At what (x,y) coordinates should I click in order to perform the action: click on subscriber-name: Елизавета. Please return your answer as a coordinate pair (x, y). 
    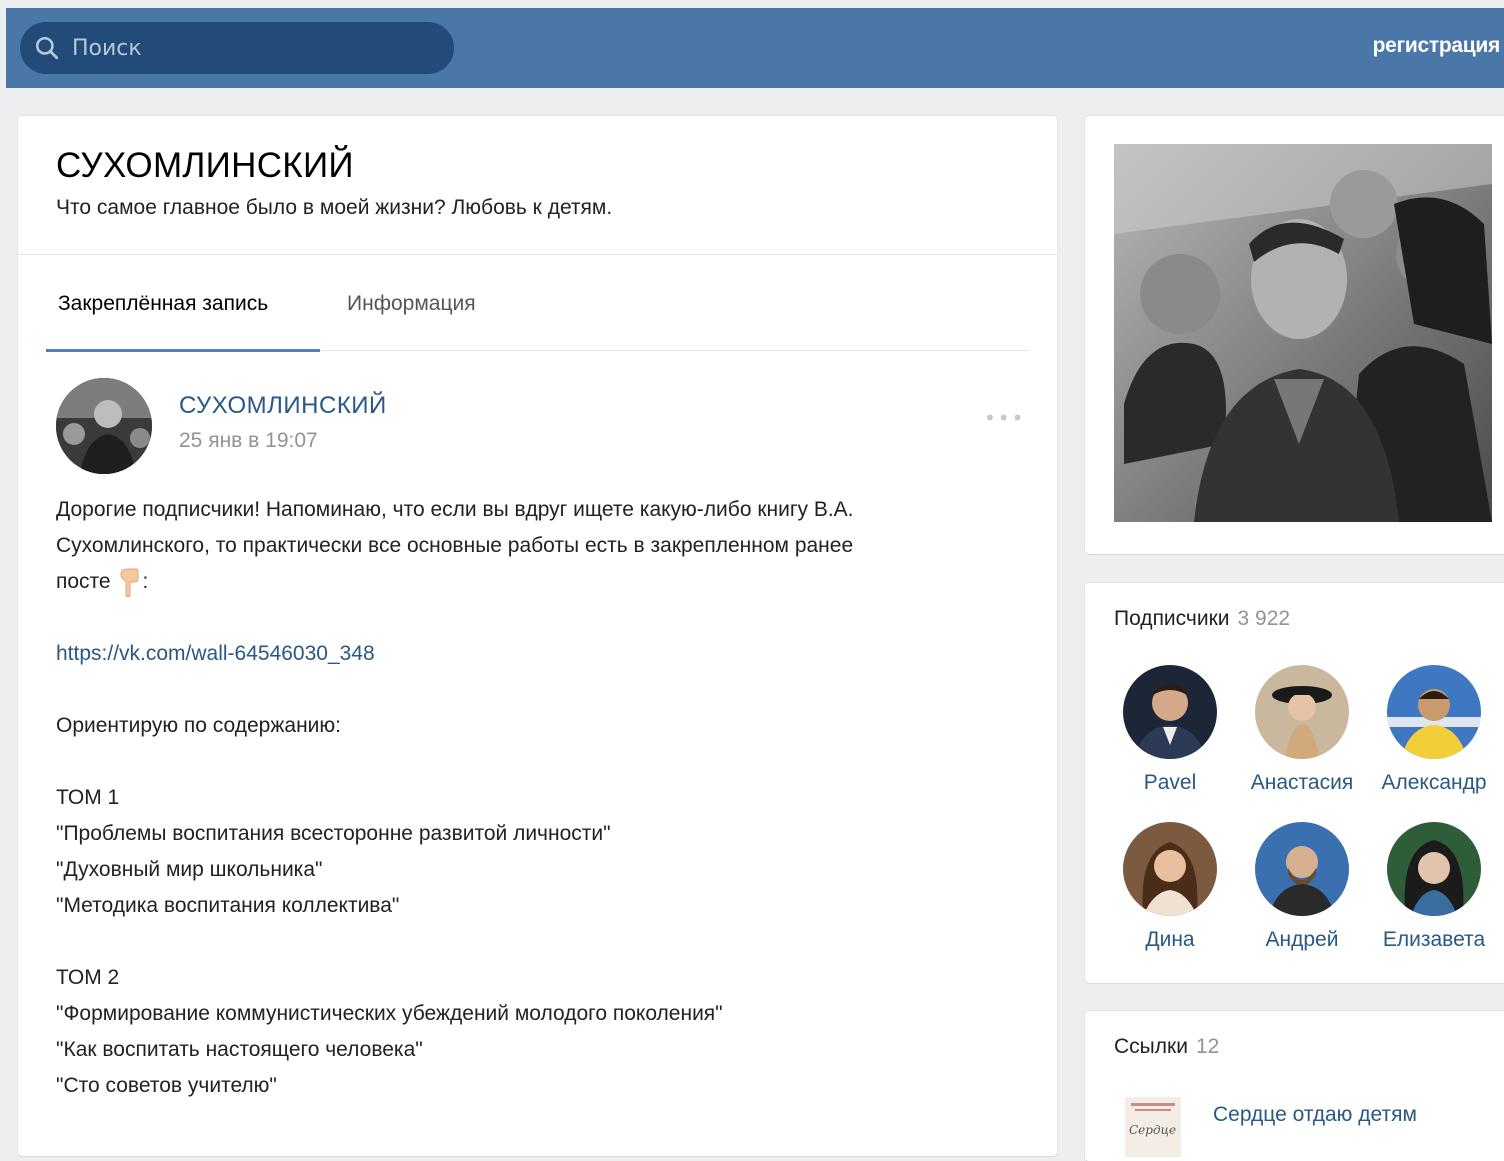
    Looking at the image, I should click on (1434, 939).